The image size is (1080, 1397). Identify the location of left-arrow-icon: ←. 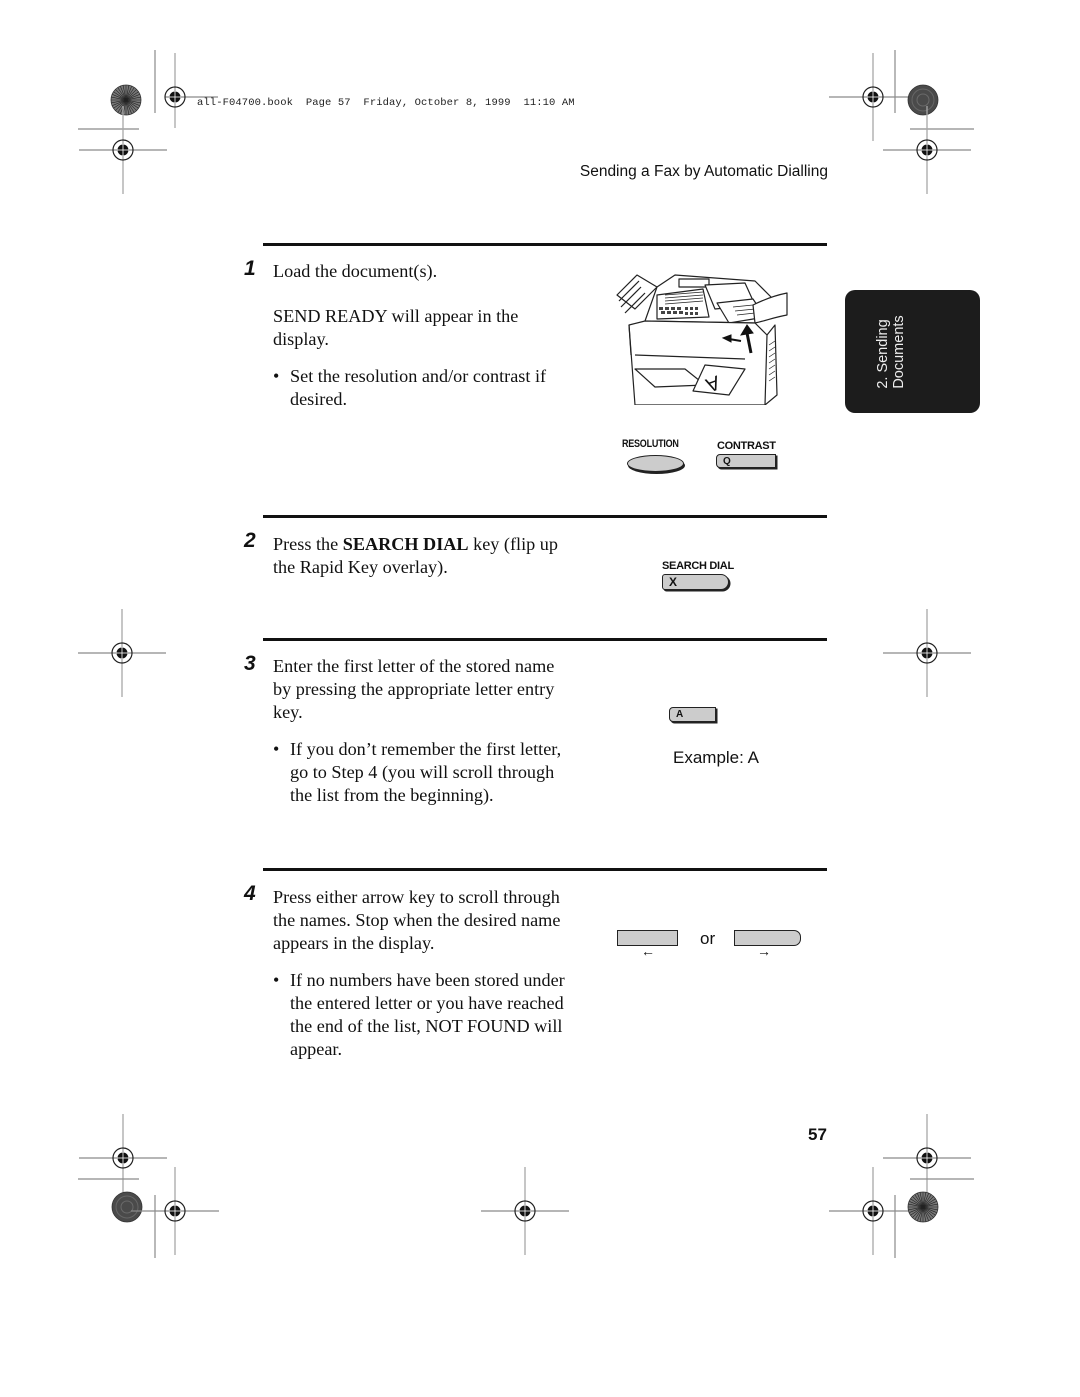
(648, 951).